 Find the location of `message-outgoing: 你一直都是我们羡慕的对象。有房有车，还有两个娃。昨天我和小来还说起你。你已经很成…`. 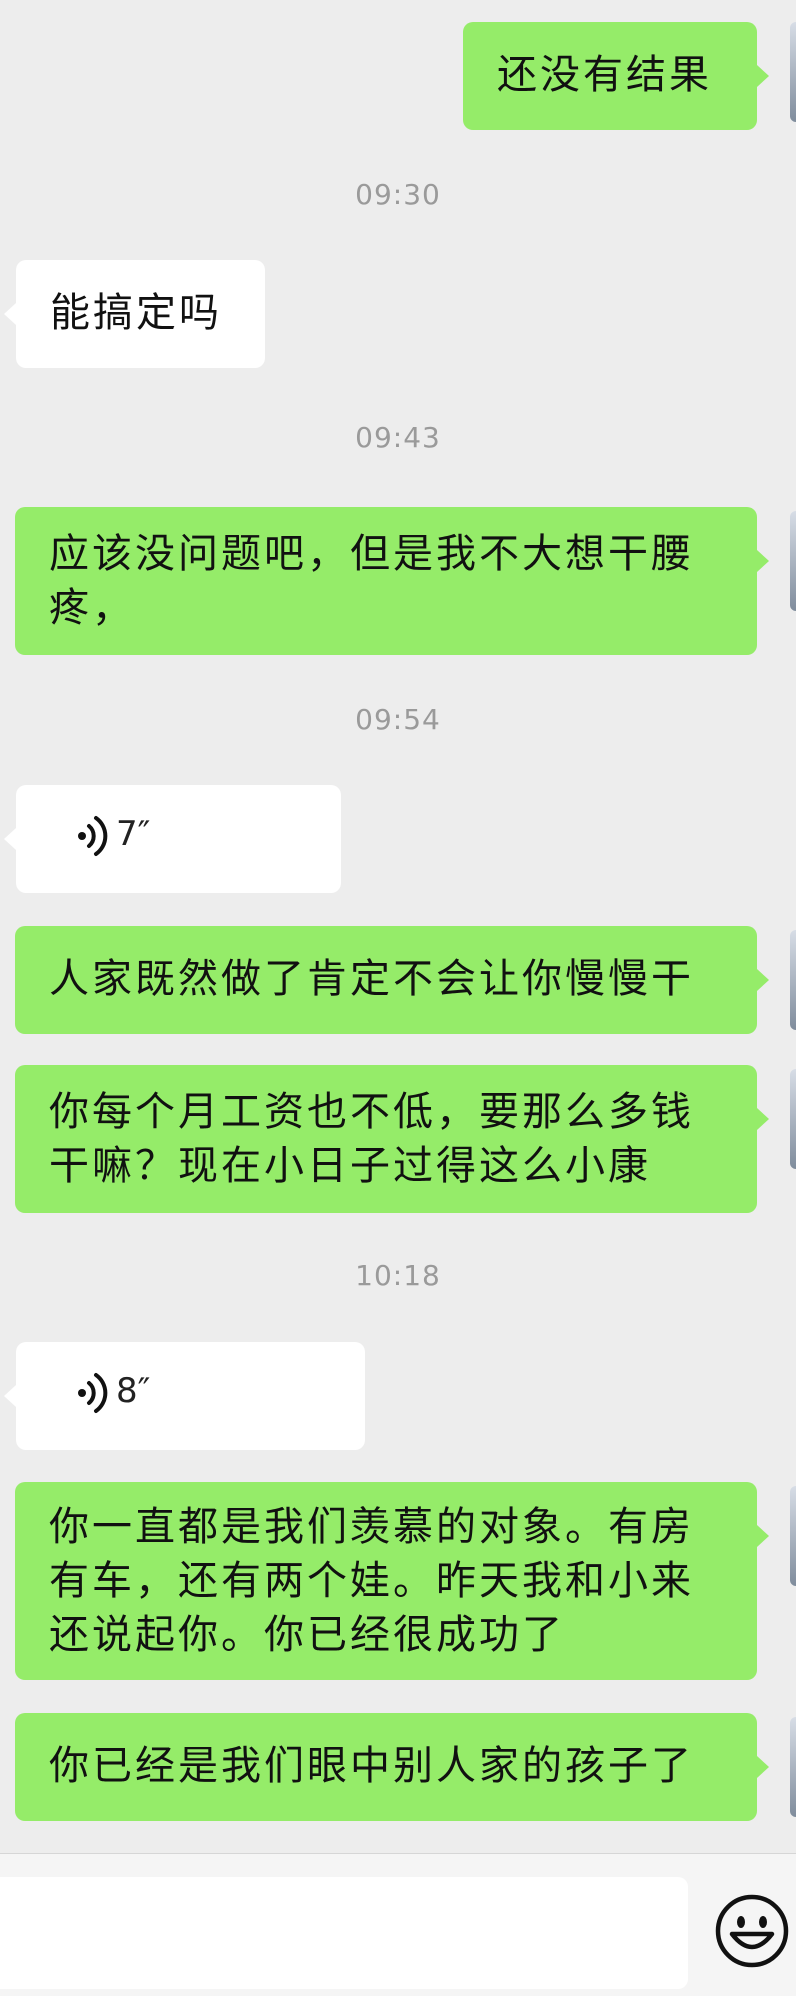

message-outgoing: 你一直都是我们羡慕的对象。有房有车，还有两个娃。昨天我和小来还说起你。你已经很成… is located at coordinates (398, 1581).